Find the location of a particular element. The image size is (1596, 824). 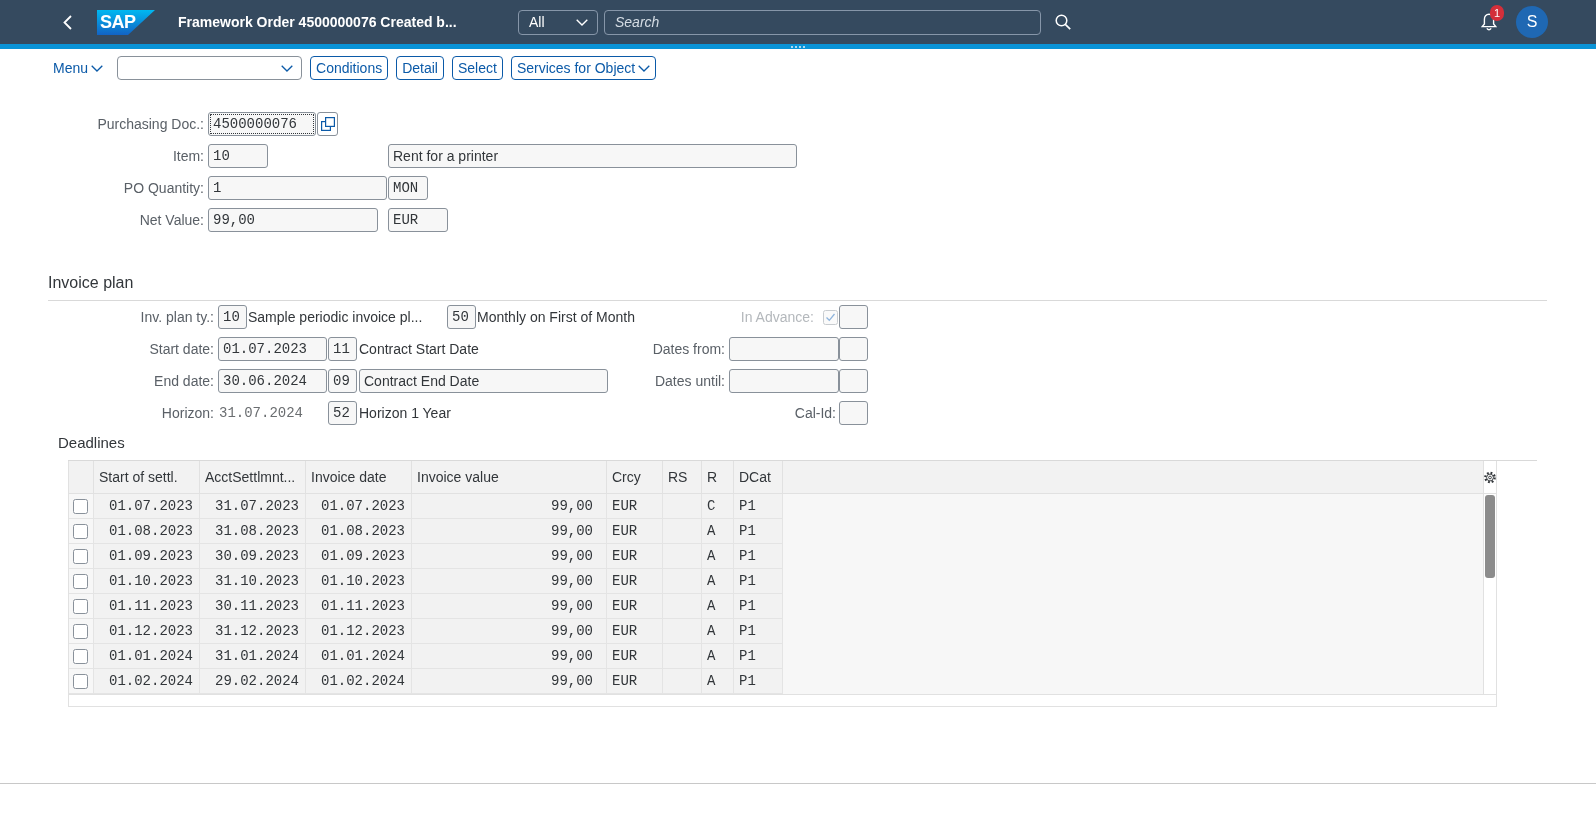

input-field: 09 is located at coordinates (342, 381).